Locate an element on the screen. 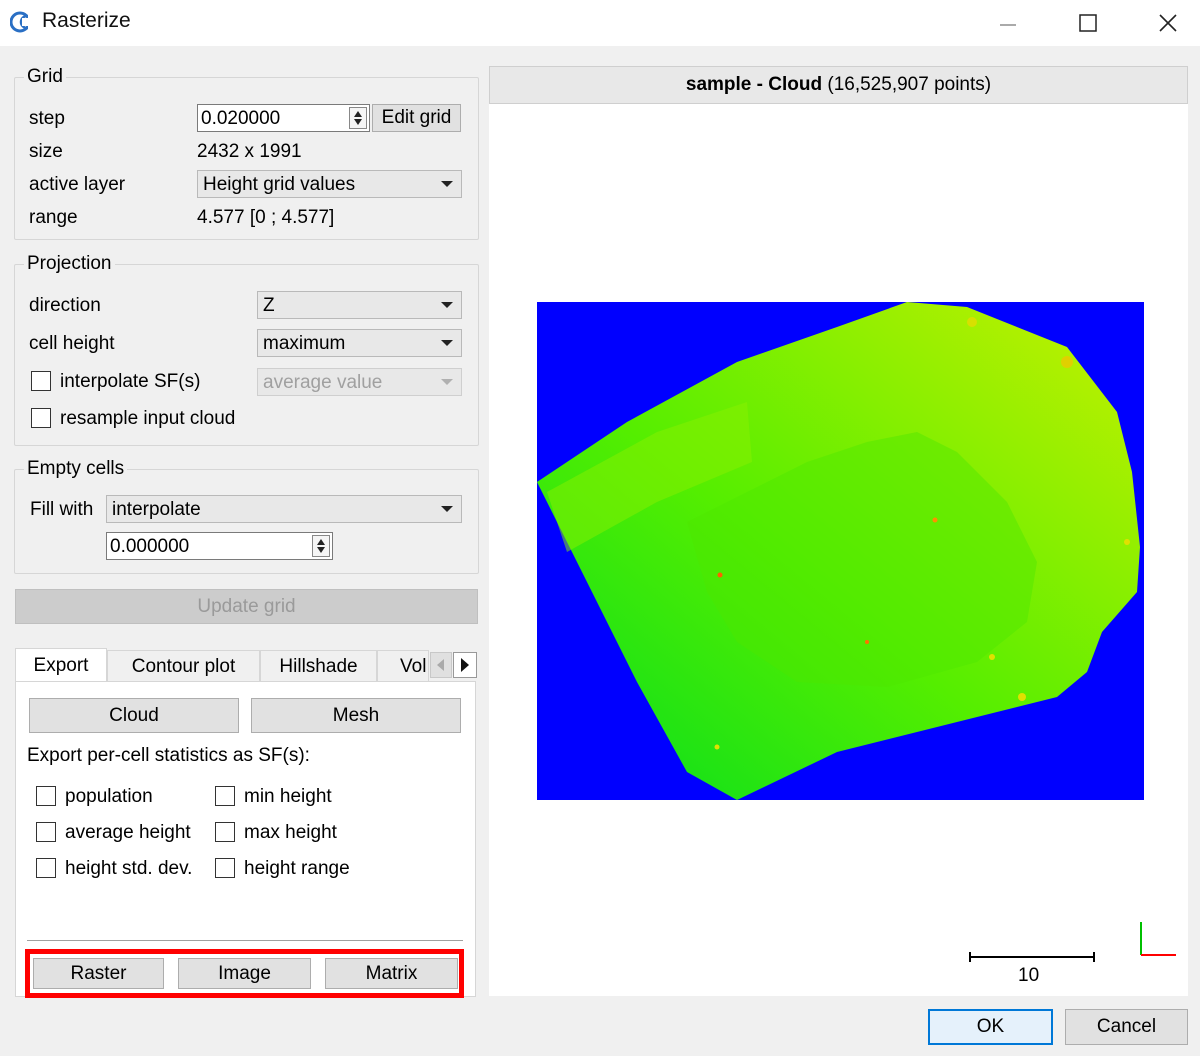 Image resolution: width=1200 pixels, height=1056 pixels. average-height-label: average height is located at coordinates (128, 832).